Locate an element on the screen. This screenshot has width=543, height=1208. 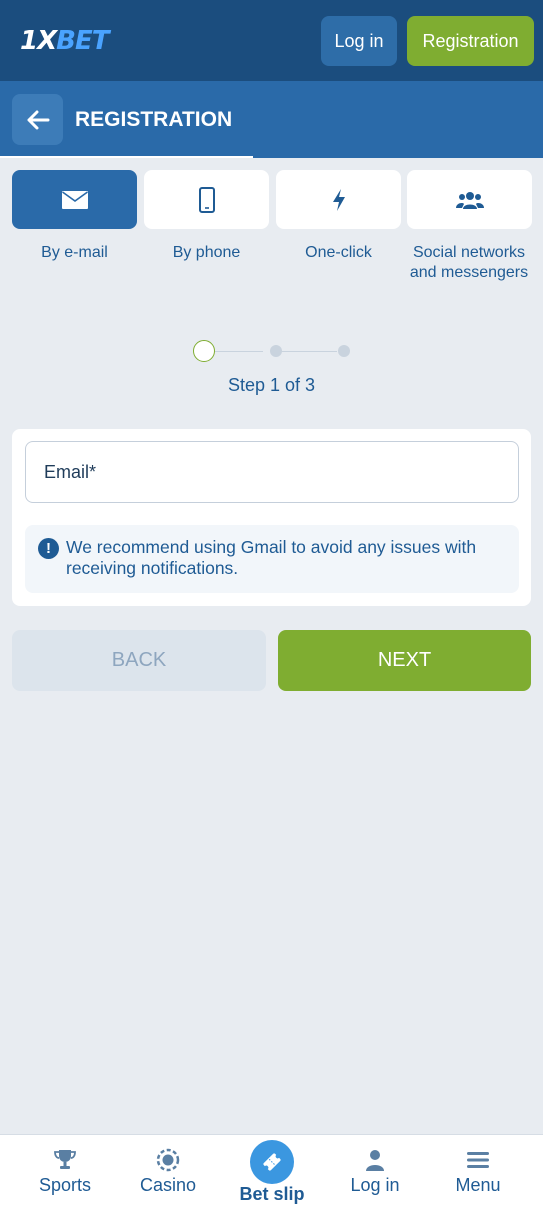
email-field is located at coordinates (272, 472).